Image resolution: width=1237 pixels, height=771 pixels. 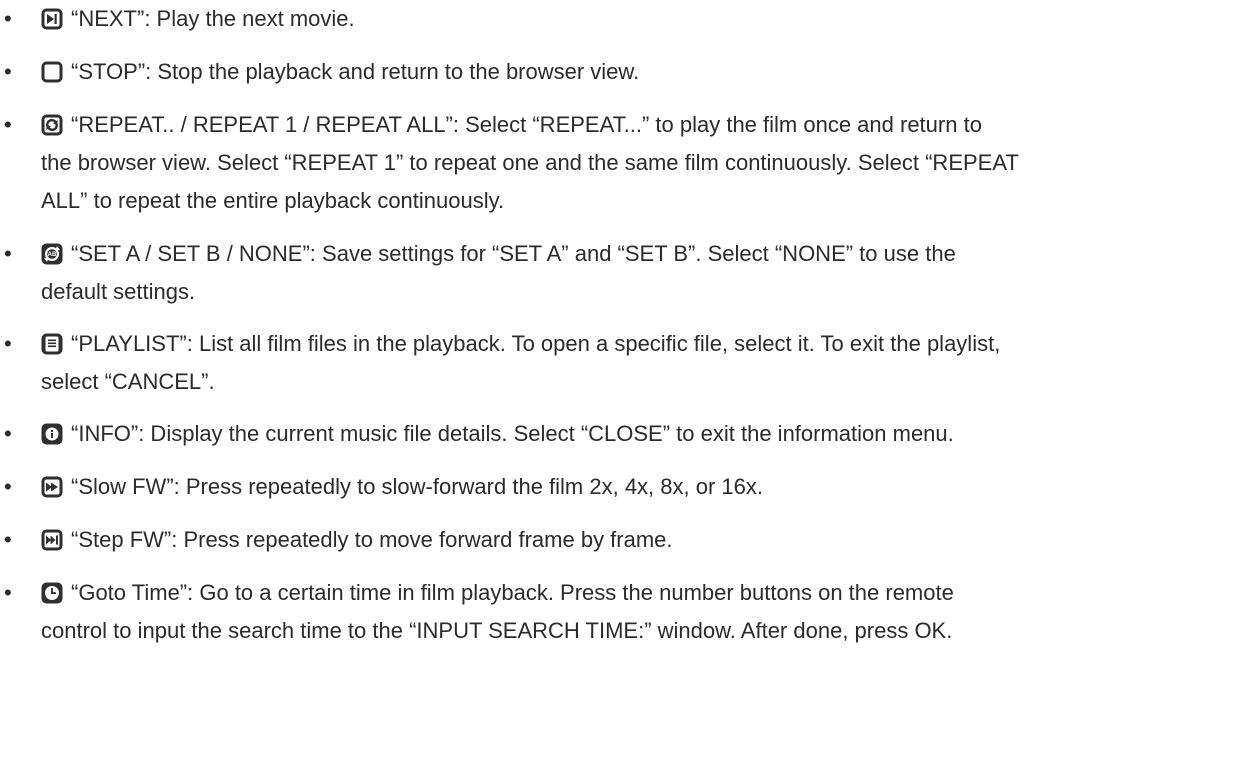 What do you see at coordinates (52, 487) in the screenshot?
I see `slow-forward-icon` at bounding box center [52, 487].